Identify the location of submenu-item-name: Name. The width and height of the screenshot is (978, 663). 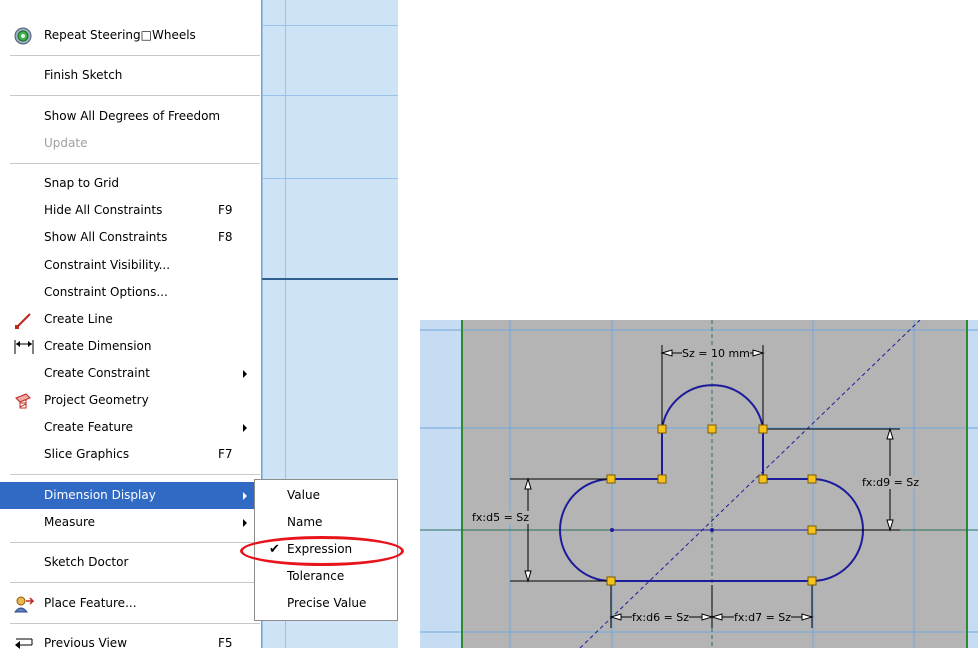
(326, 522).